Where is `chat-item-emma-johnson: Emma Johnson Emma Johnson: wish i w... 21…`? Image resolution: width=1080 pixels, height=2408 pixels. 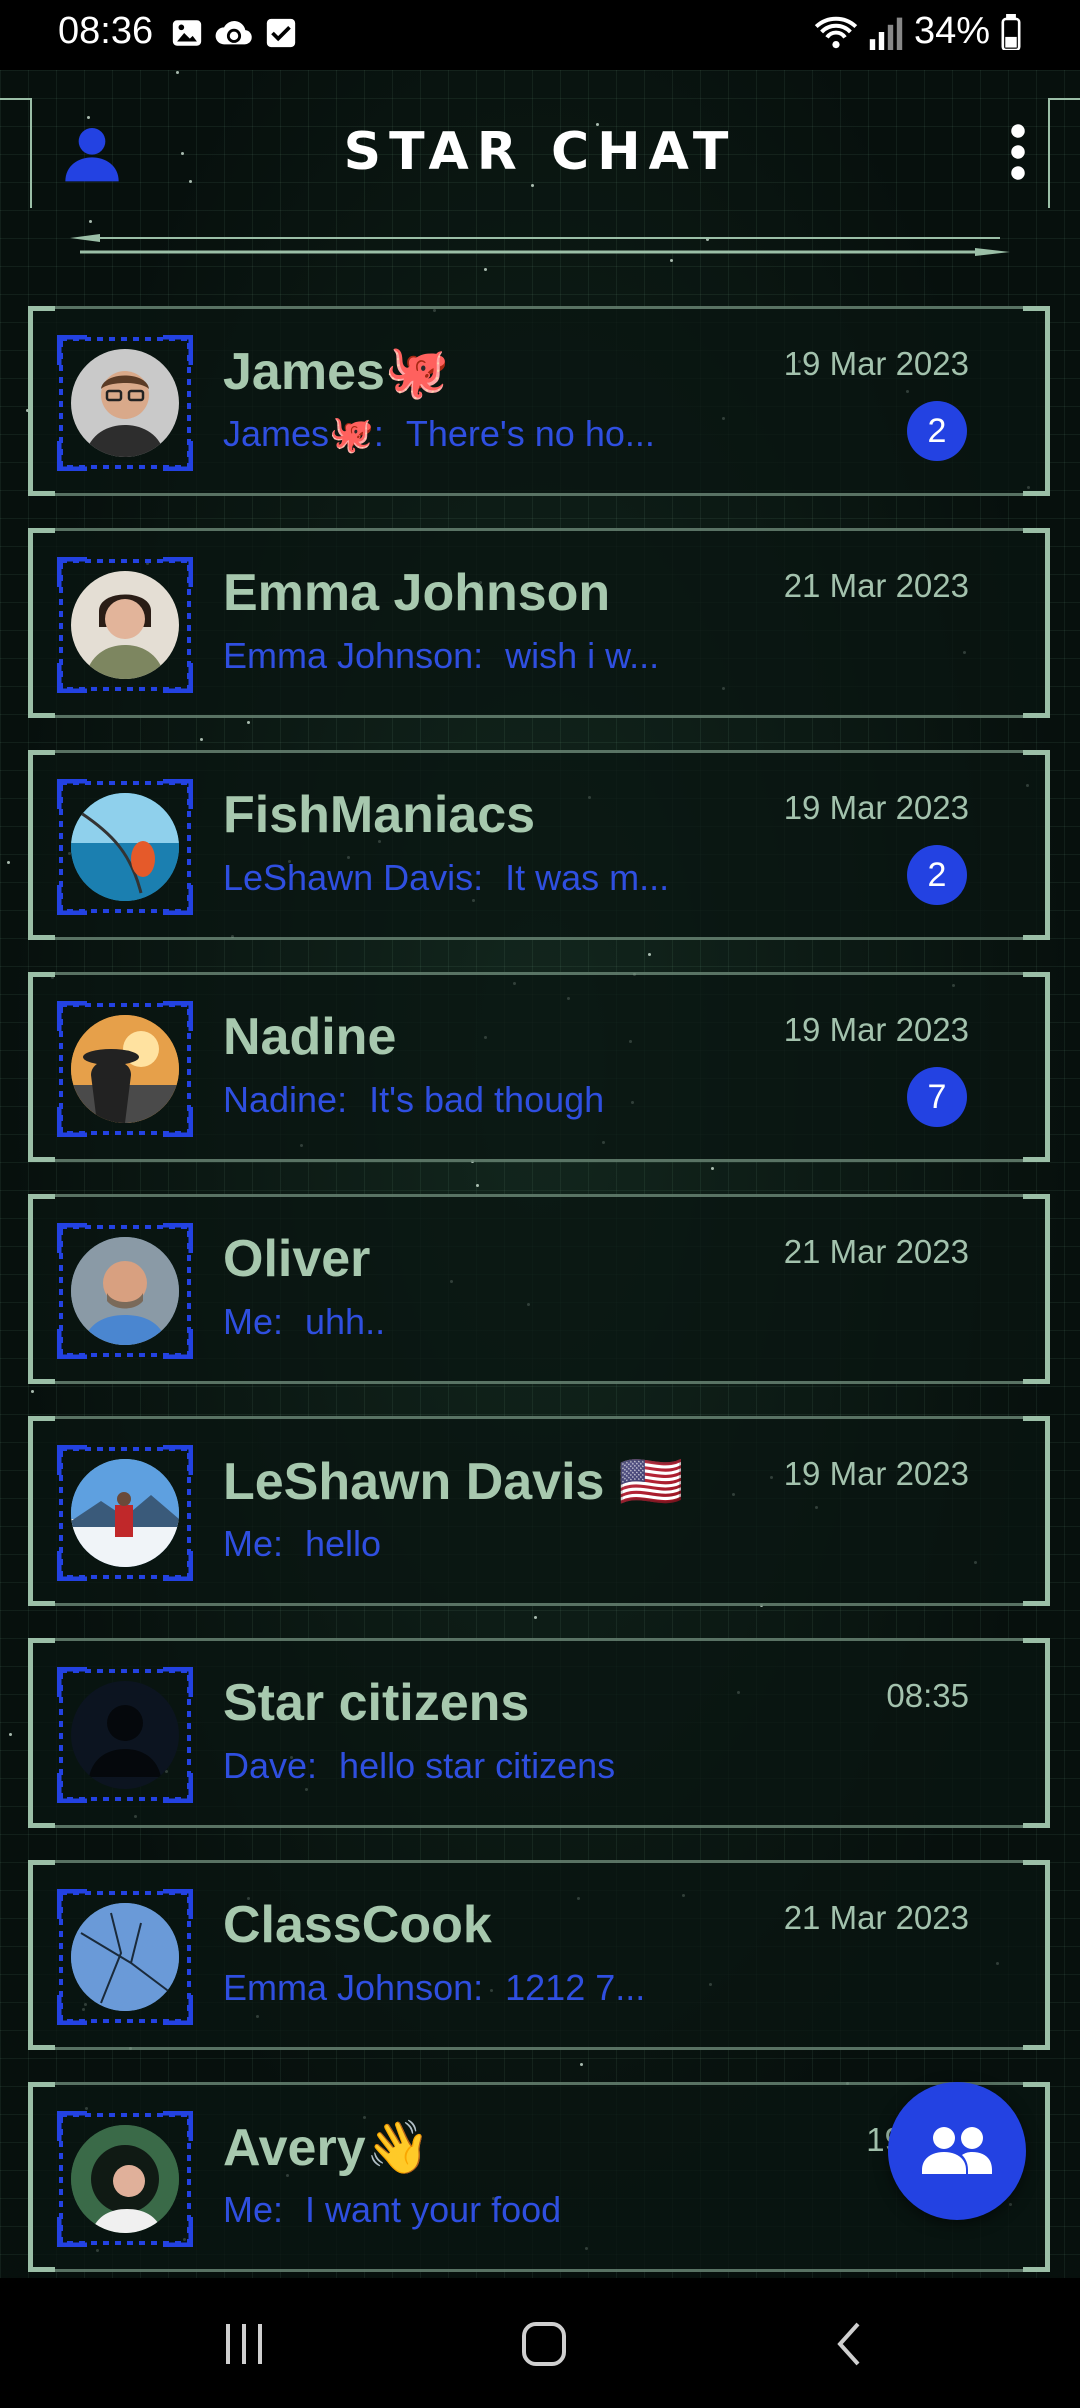
chat-item-emma-johnson: Emma Johnson Emma Johnson: wish i w... 21… is located at coordinates (539, 623).